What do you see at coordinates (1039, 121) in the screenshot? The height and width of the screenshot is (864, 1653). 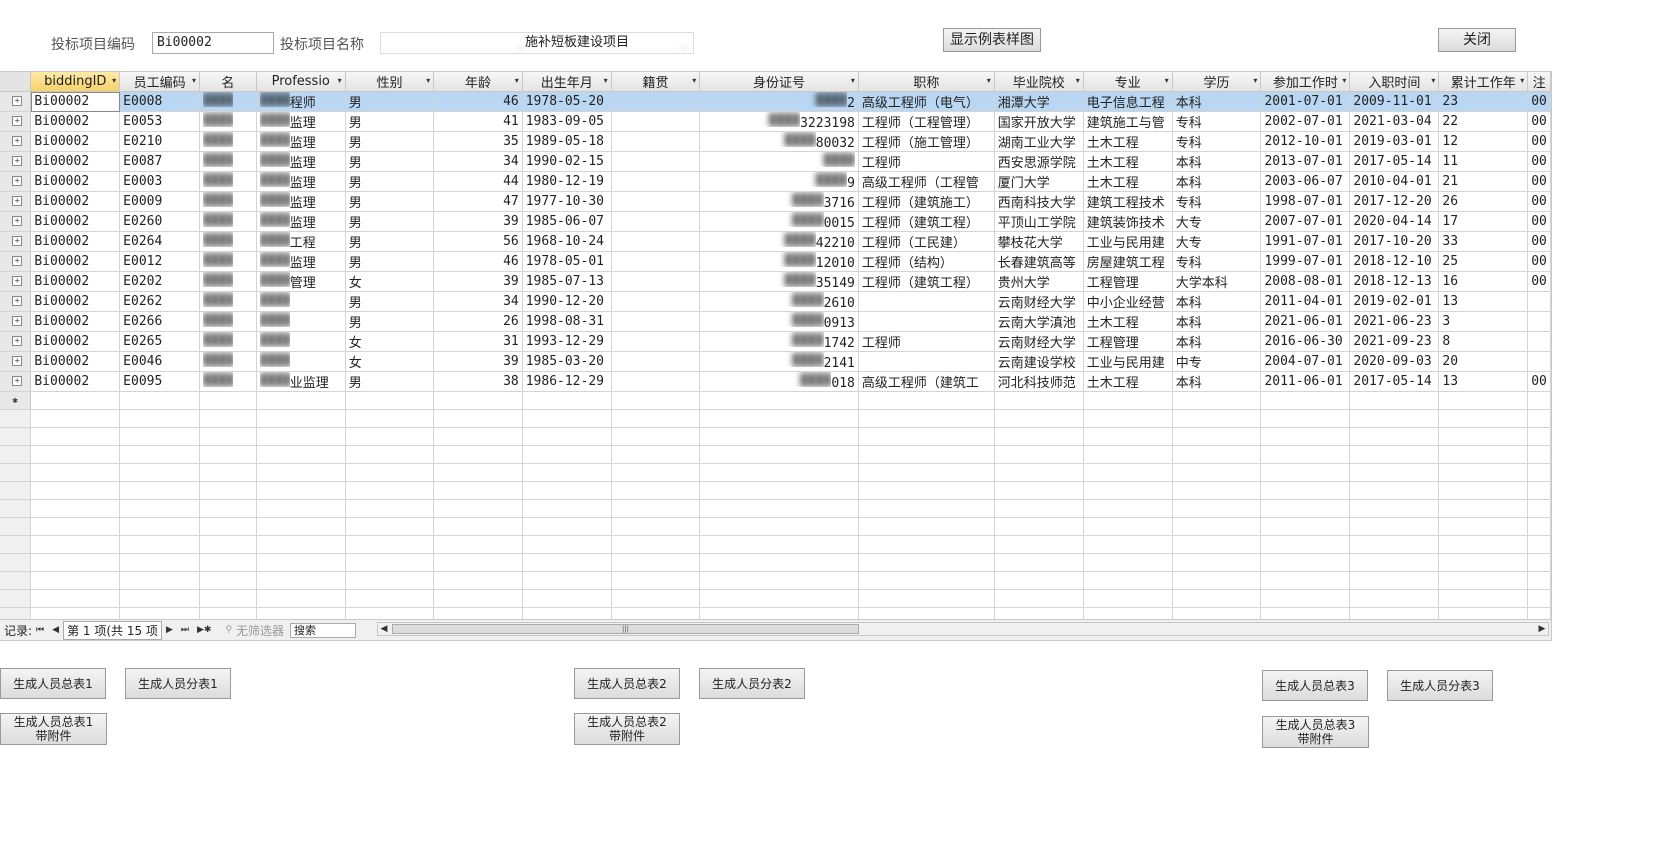 I see `cell-school: 国家开放大学` at bounding box center [1039, 121].